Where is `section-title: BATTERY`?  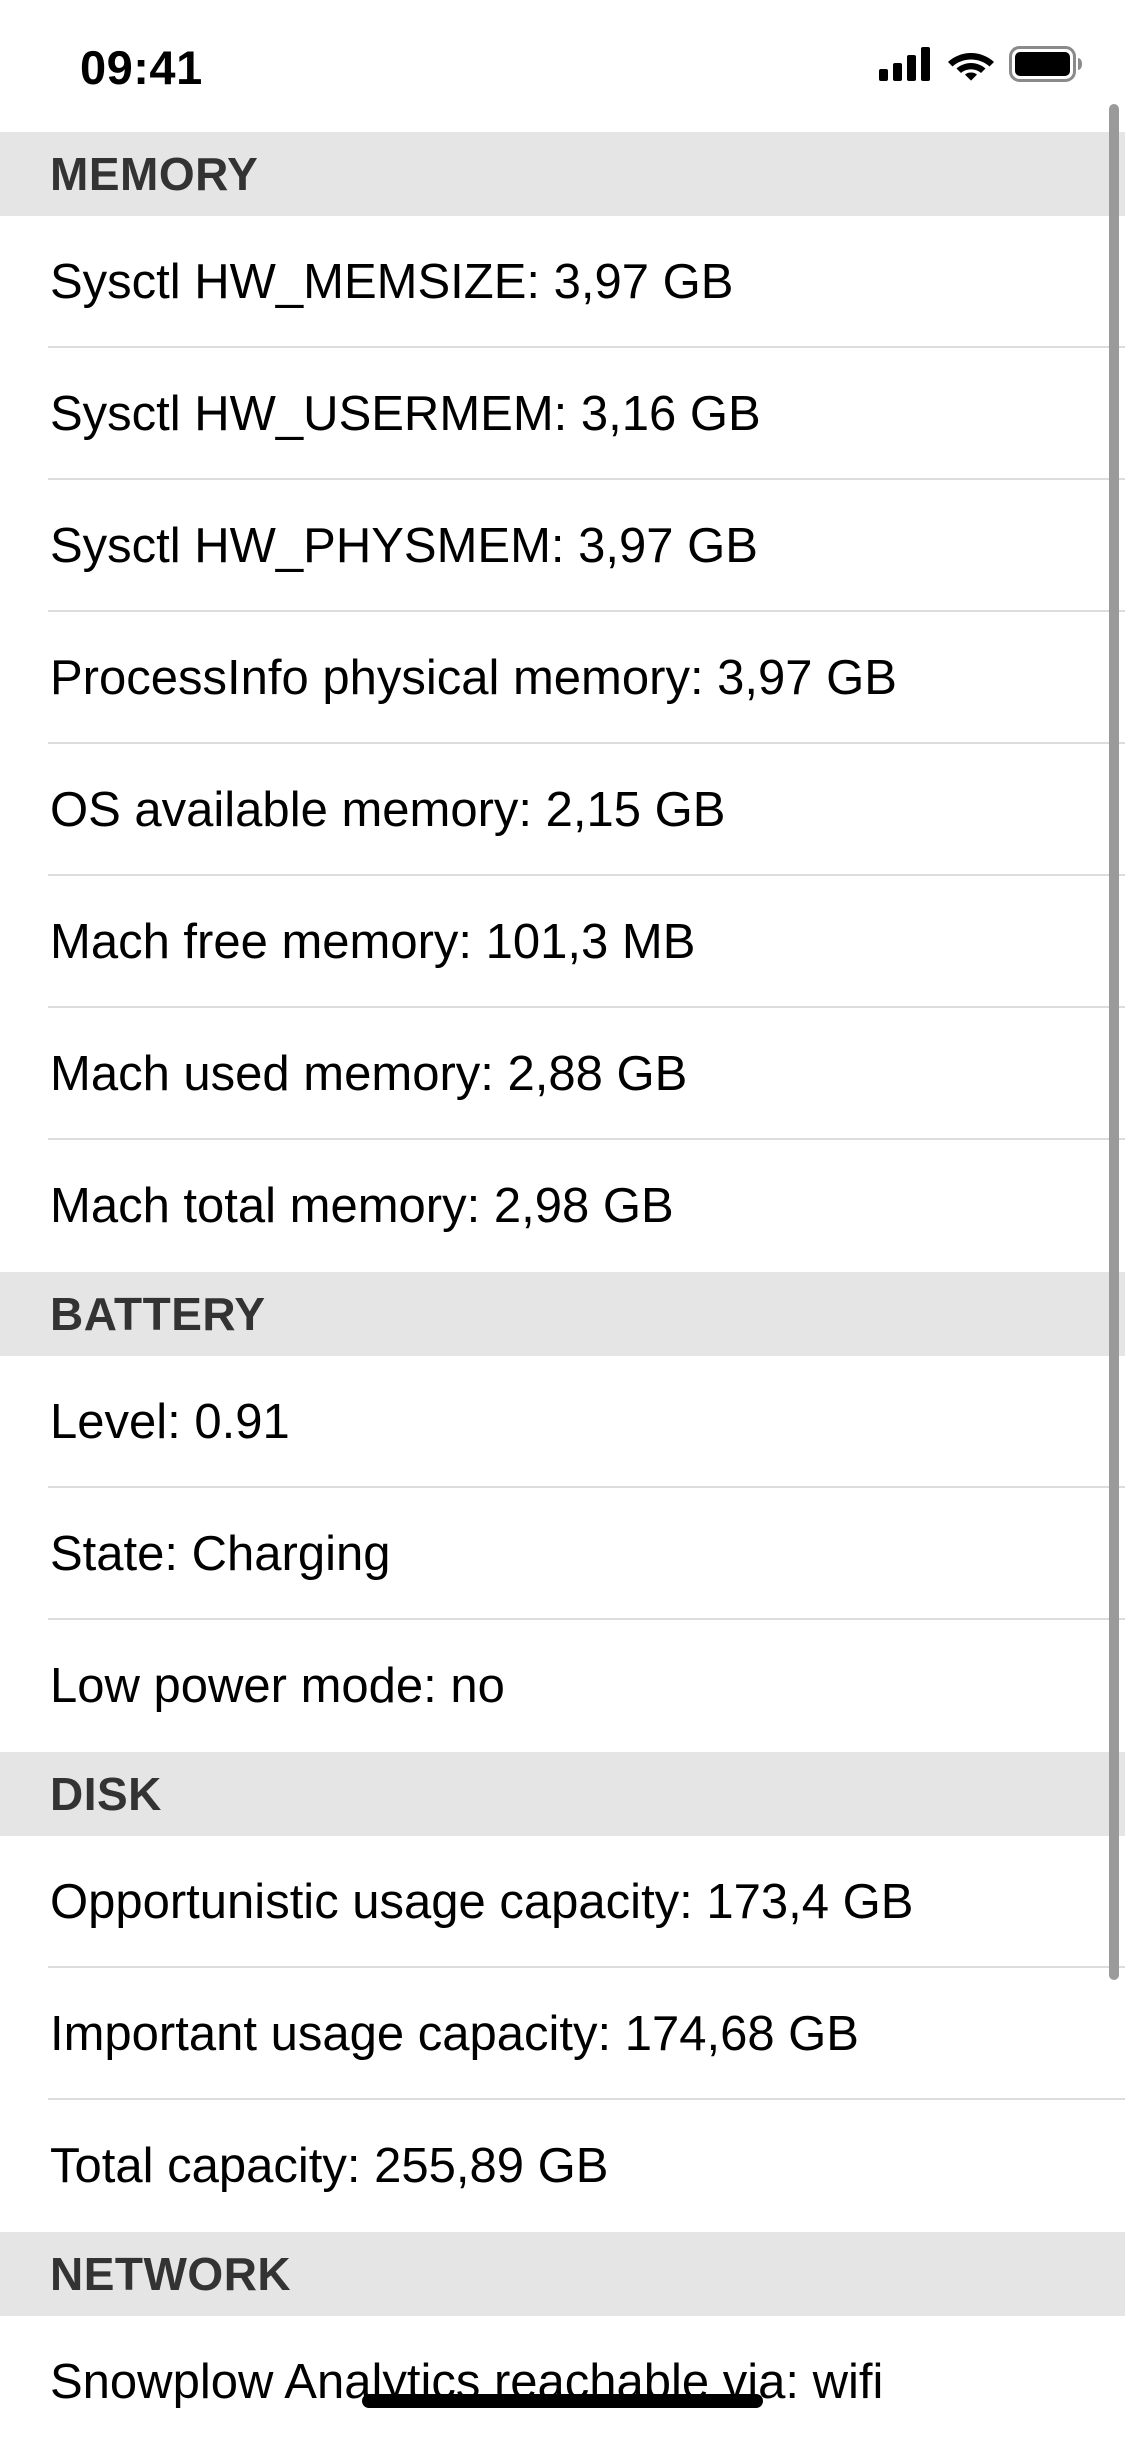 section-title: BATTERY is located at coordinates (158, 1314).